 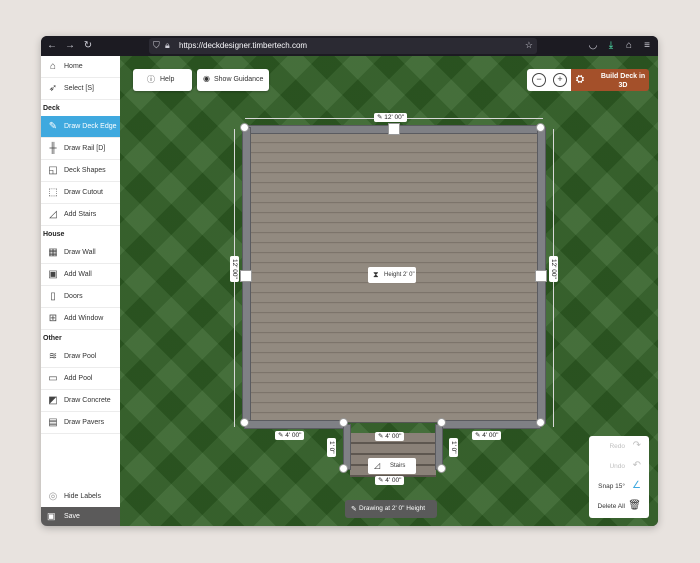 What do you see at coordinates (294, 424) in the screenshot?
I see `rail-bottom-left` at bounding box center [294, 424].